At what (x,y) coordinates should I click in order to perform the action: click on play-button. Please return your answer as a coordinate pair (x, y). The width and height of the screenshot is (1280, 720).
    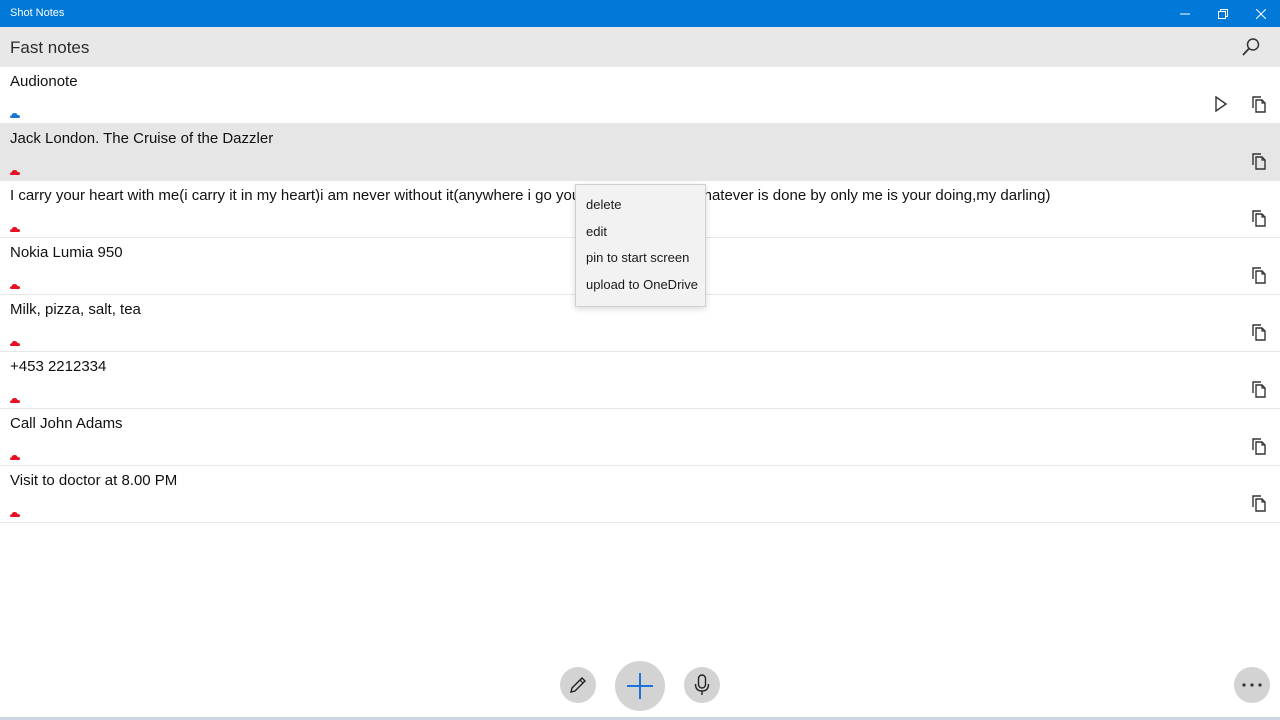
    Looking at the image, I should click on (1221, 104).